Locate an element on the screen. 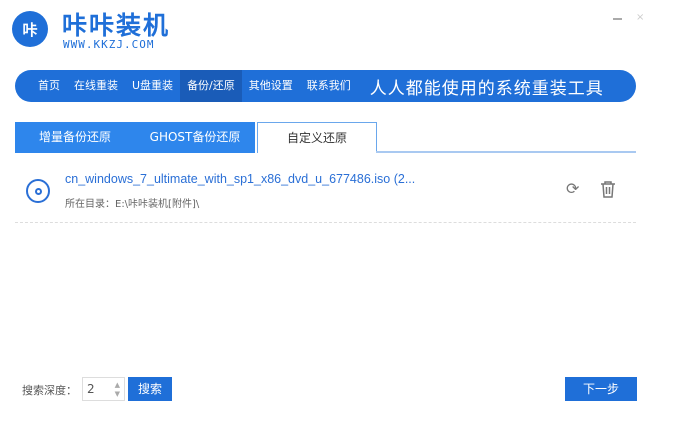 This screenshot has width=699, height=422. nav-item-backup: 备份/还原 is located at coordinates (211, 86).